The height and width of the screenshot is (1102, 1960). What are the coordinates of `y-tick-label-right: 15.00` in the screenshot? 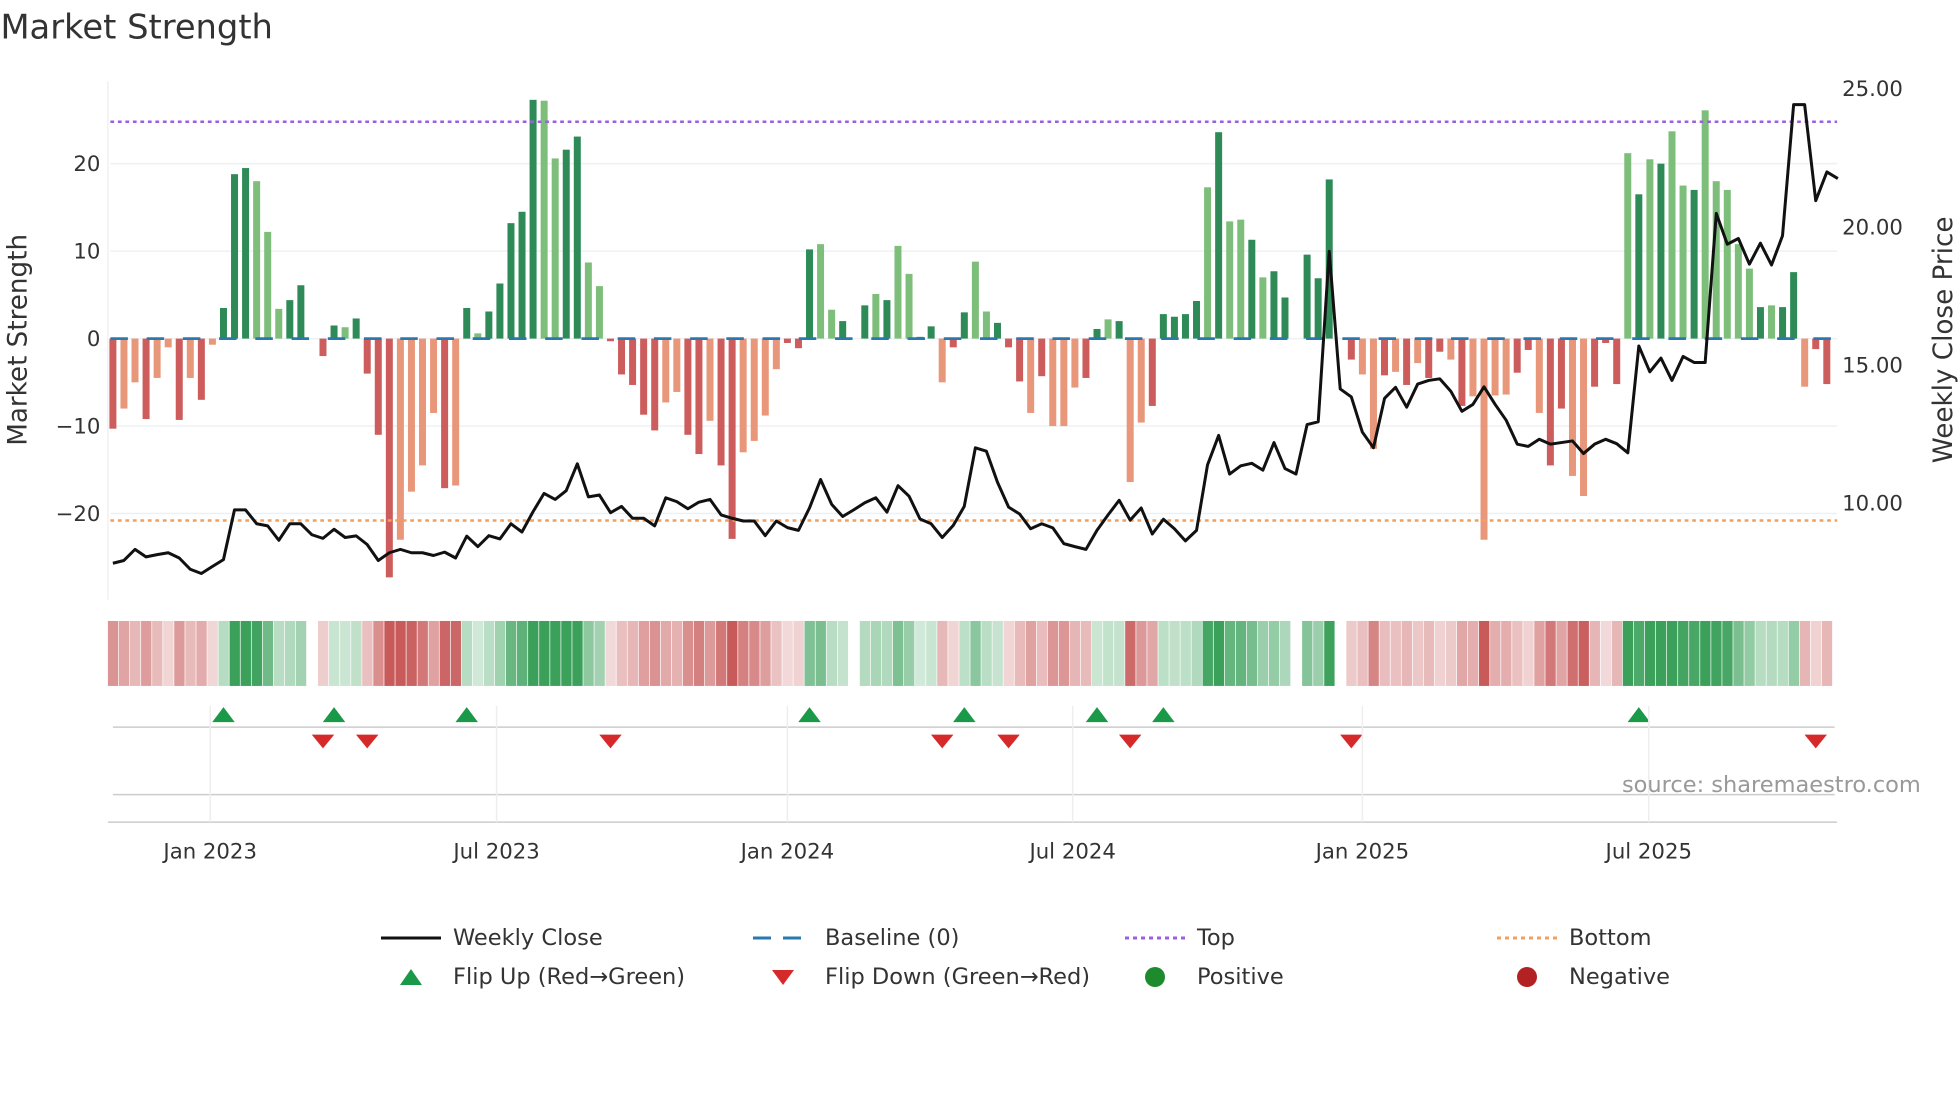 It's located at (1872, 365).